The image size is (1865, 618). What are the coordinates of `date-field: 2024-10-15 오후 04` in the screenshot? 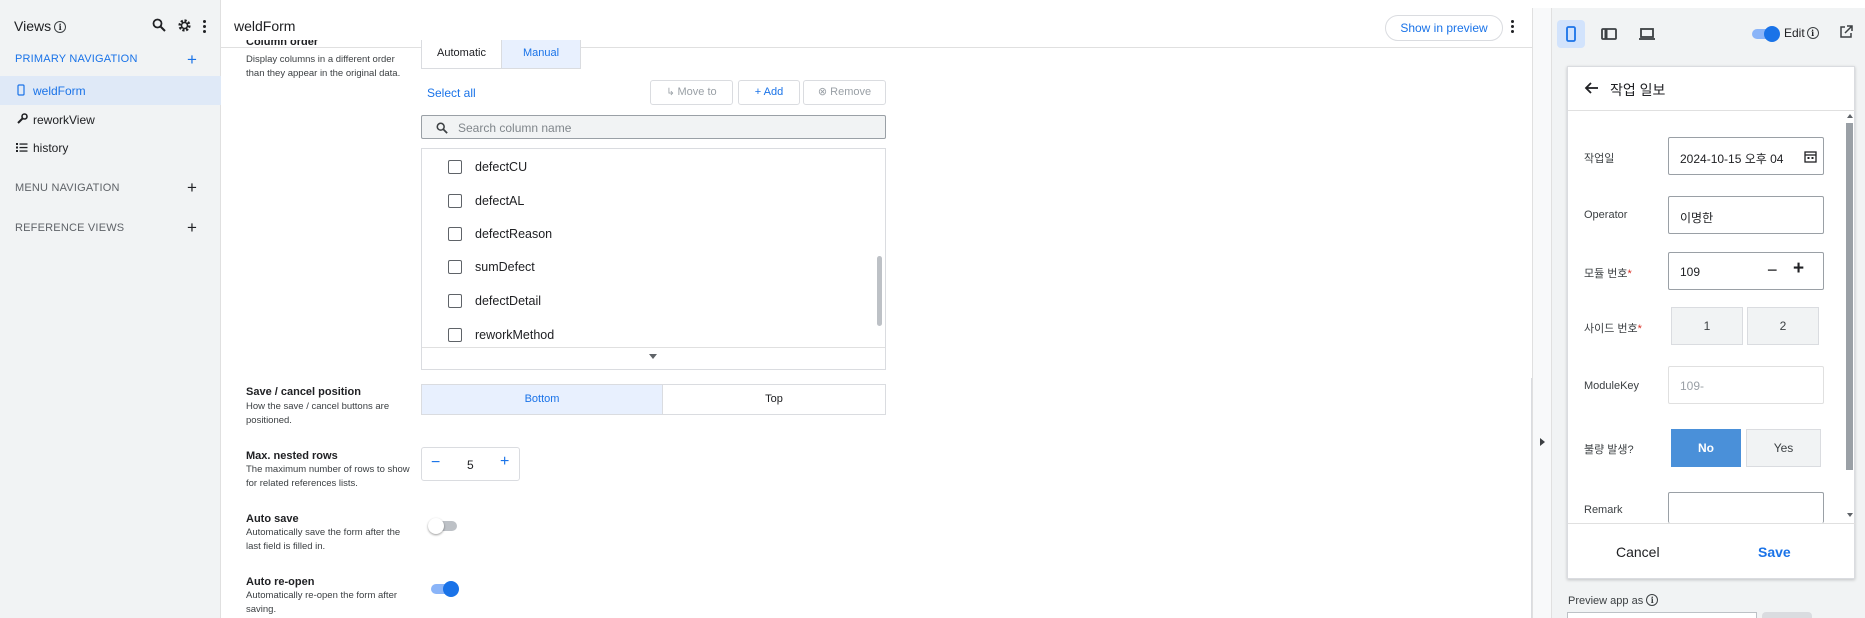 It's located at (1746, 156).